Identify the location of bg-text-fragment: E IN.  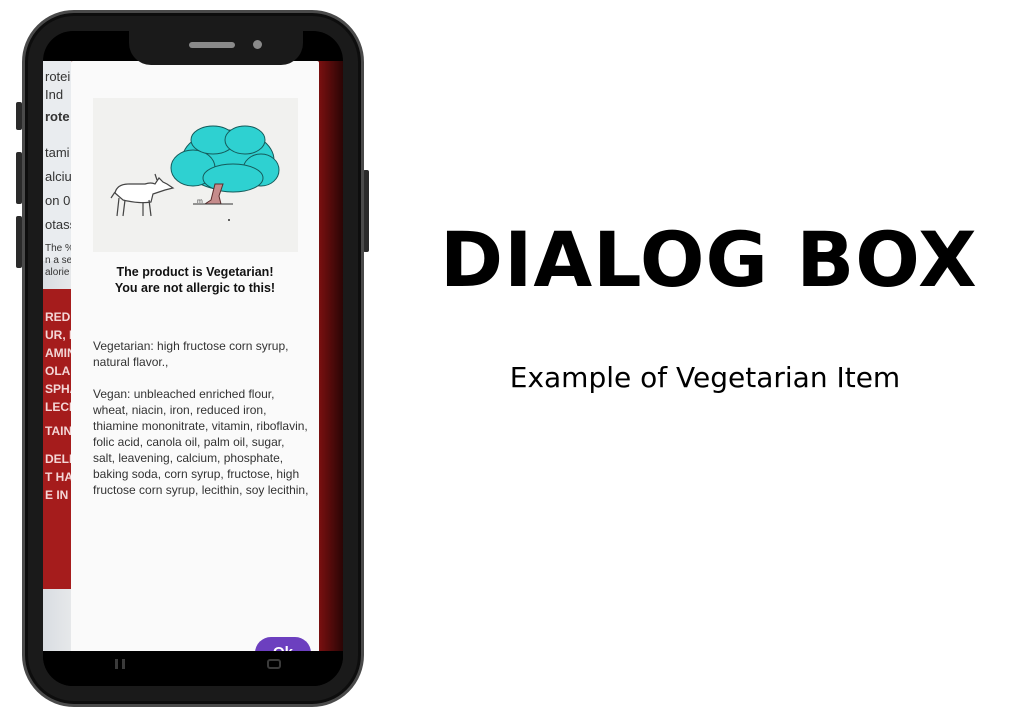
(57, 495).